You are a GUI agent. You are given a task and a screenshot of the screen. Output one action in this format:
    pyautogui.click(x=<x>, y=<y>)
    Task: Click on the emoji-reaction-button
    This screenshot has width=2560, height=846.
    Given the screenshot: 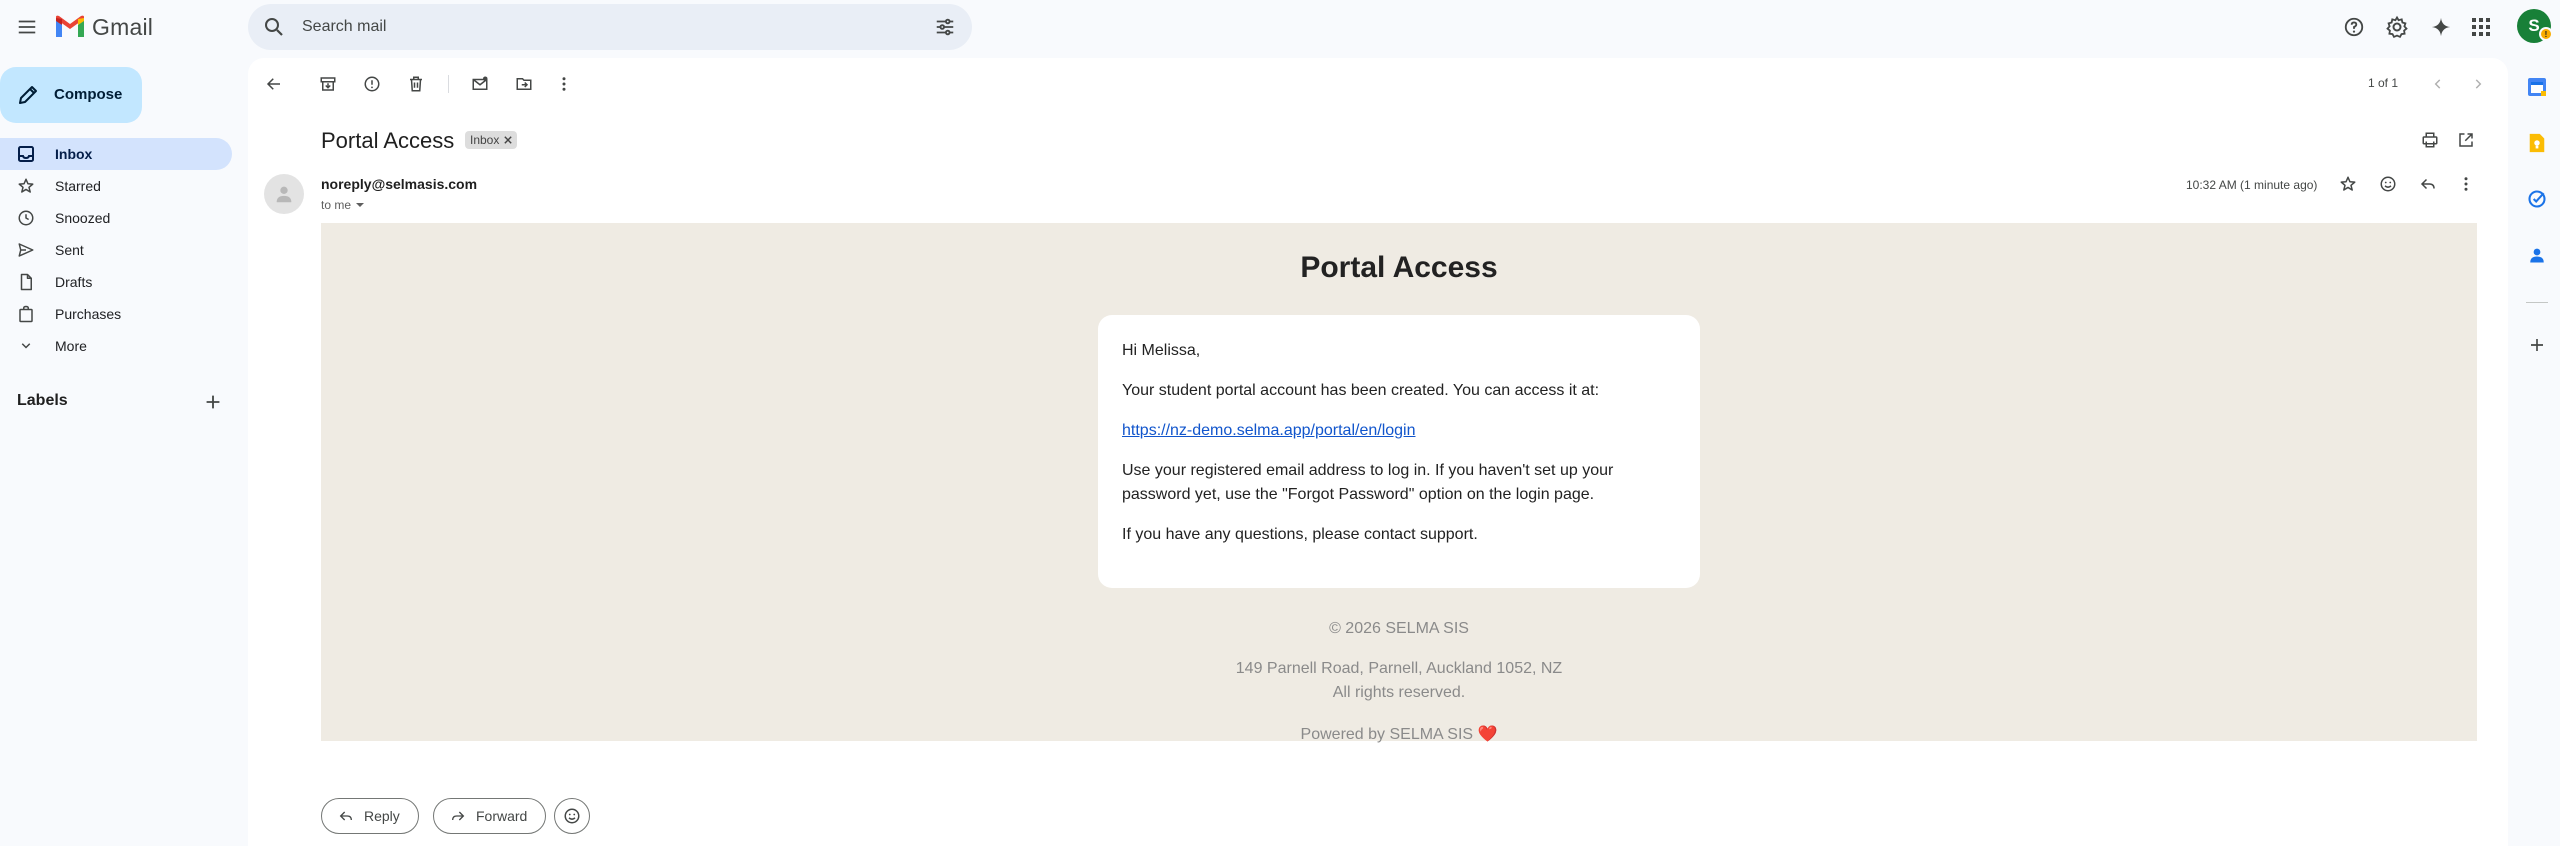 What is the action you would take?
    pyautogui.click(x=572, y=816)
    